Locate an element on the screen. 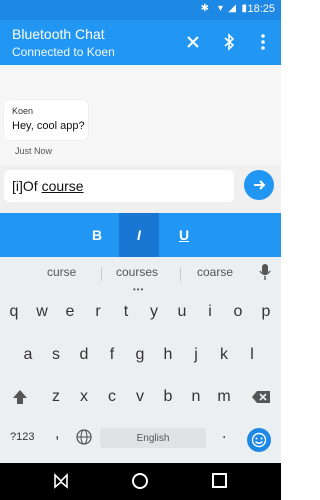 This screenshot has height=500, width=320. backspace-icon is located at coordinates (261, 397).